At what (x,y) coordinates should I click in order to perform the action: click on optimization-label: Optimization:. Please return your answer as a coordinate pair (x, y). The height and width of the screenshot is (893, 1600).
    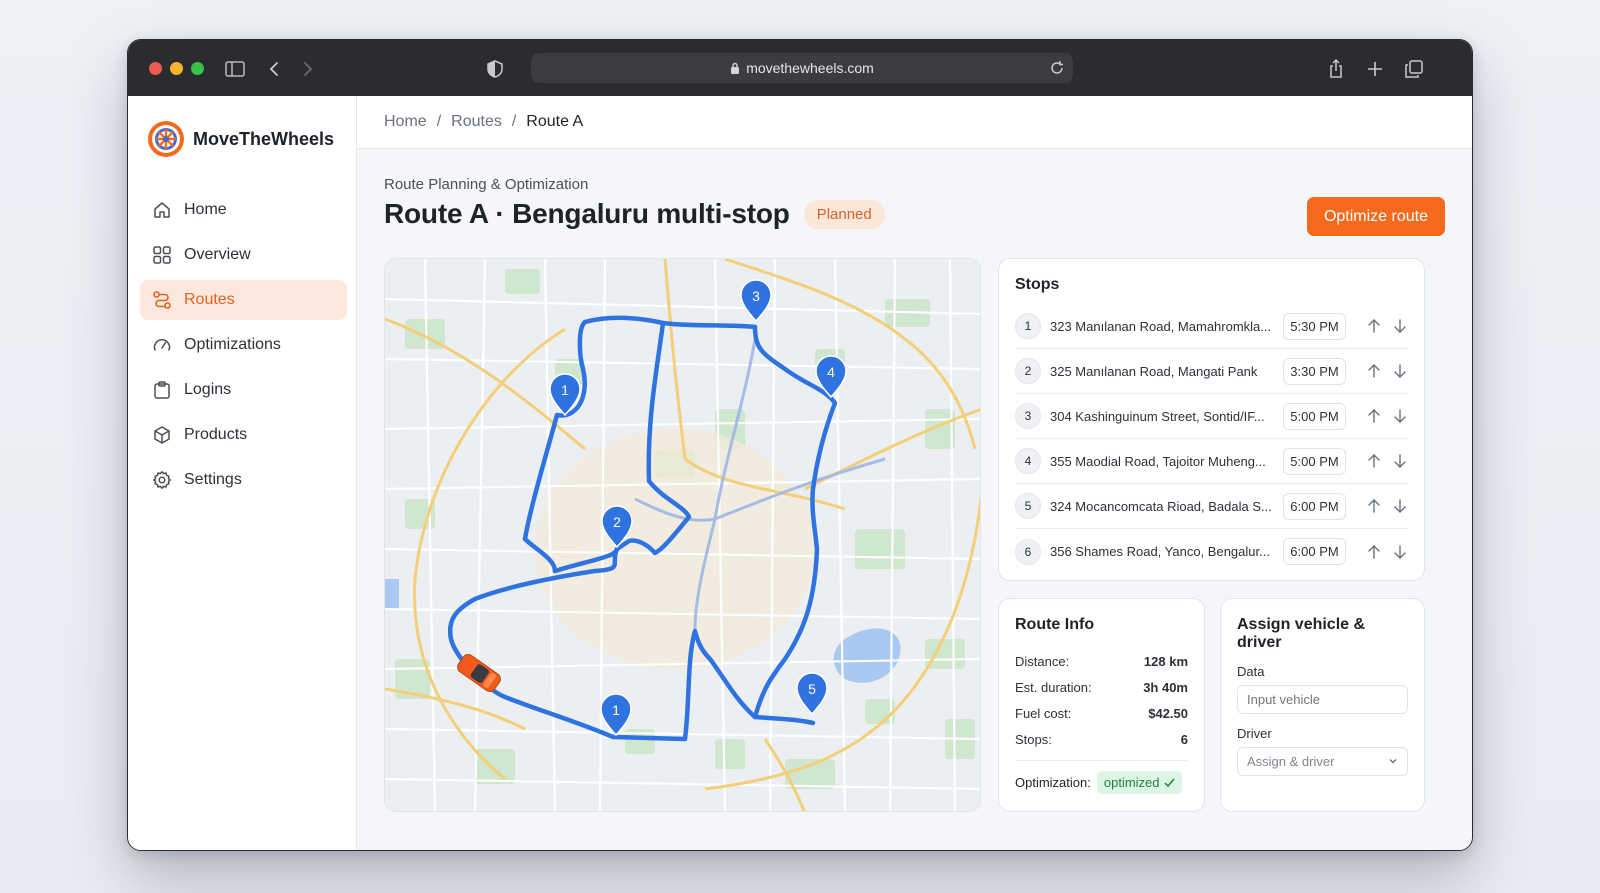
    Looking at the image, I should click on (1053, 782).